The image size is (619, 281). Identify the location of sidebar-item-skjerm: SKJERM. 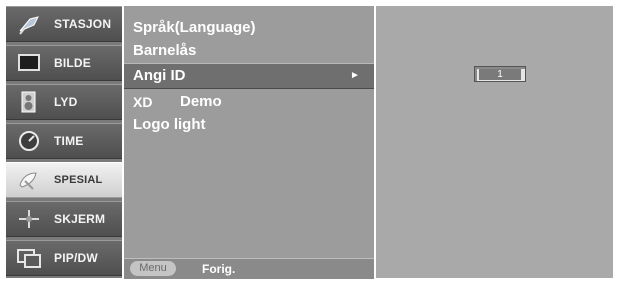
(64, 219).